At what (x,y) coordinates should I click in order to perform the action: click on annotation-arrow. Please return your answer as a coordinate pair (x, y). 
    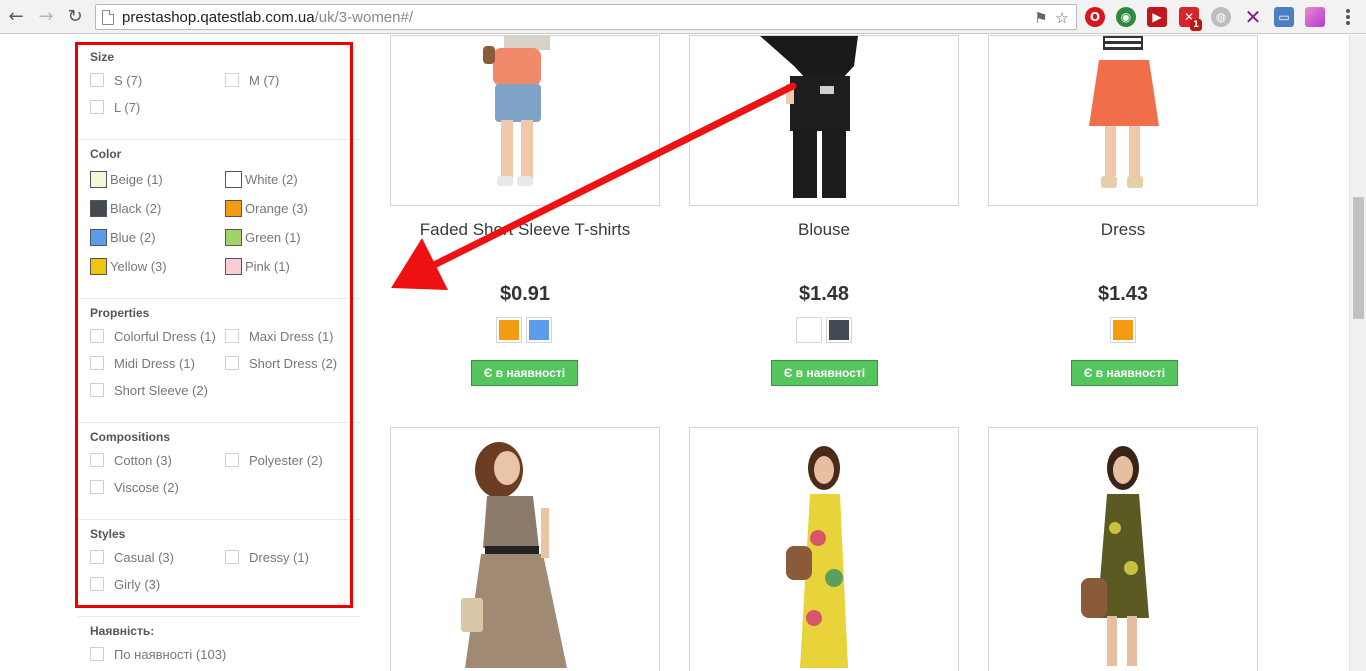
    Looking at the image, I should click on (594, 186).